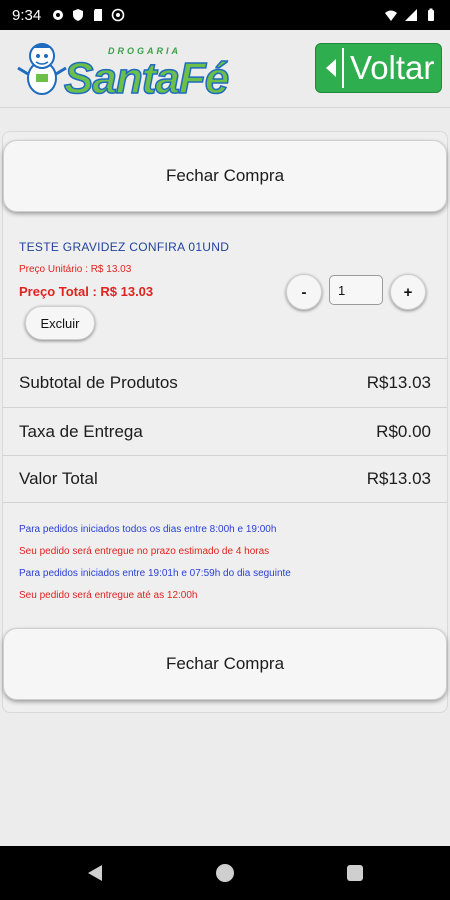 The height and width of the screenshot is (900, 450). Describe the element at coordinates (27, 15) in the screenshot. I see `status-time: 9:34` at that location.